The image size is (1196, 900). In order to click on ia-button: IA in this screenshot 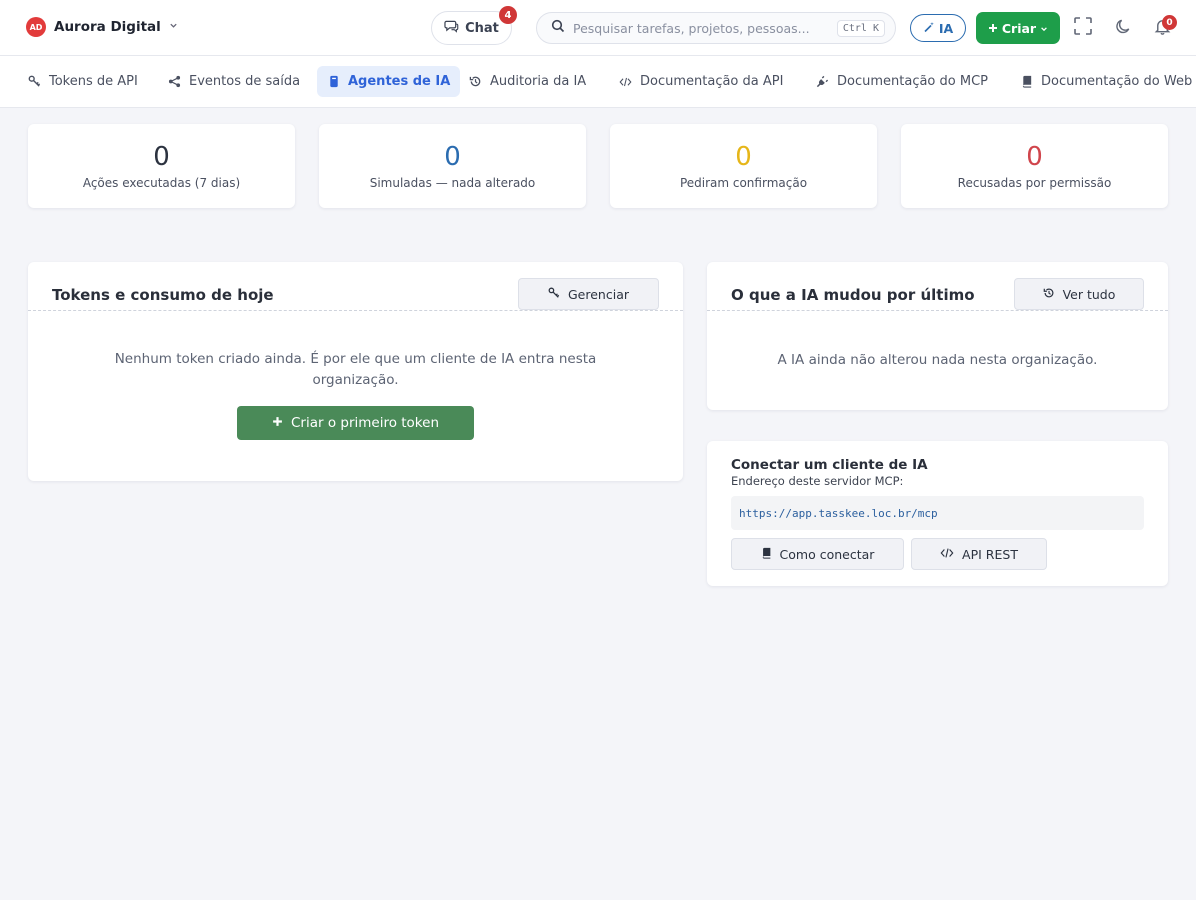, I will do `click(938, 28)`.